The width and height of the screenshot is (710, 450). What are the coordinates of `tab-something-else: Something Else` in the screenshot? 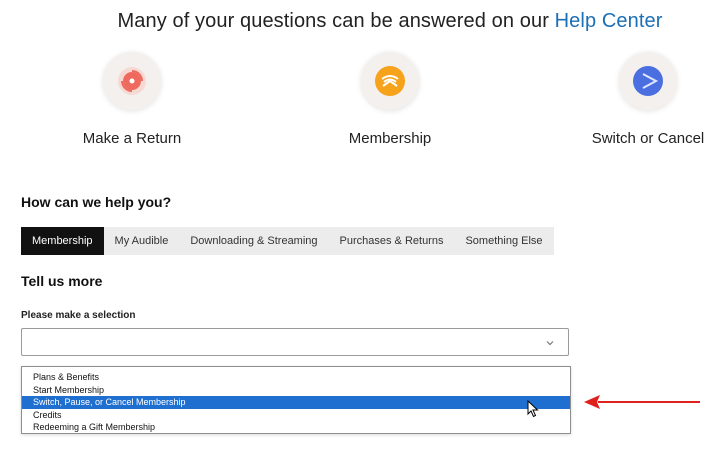 It's located at (503, 241).